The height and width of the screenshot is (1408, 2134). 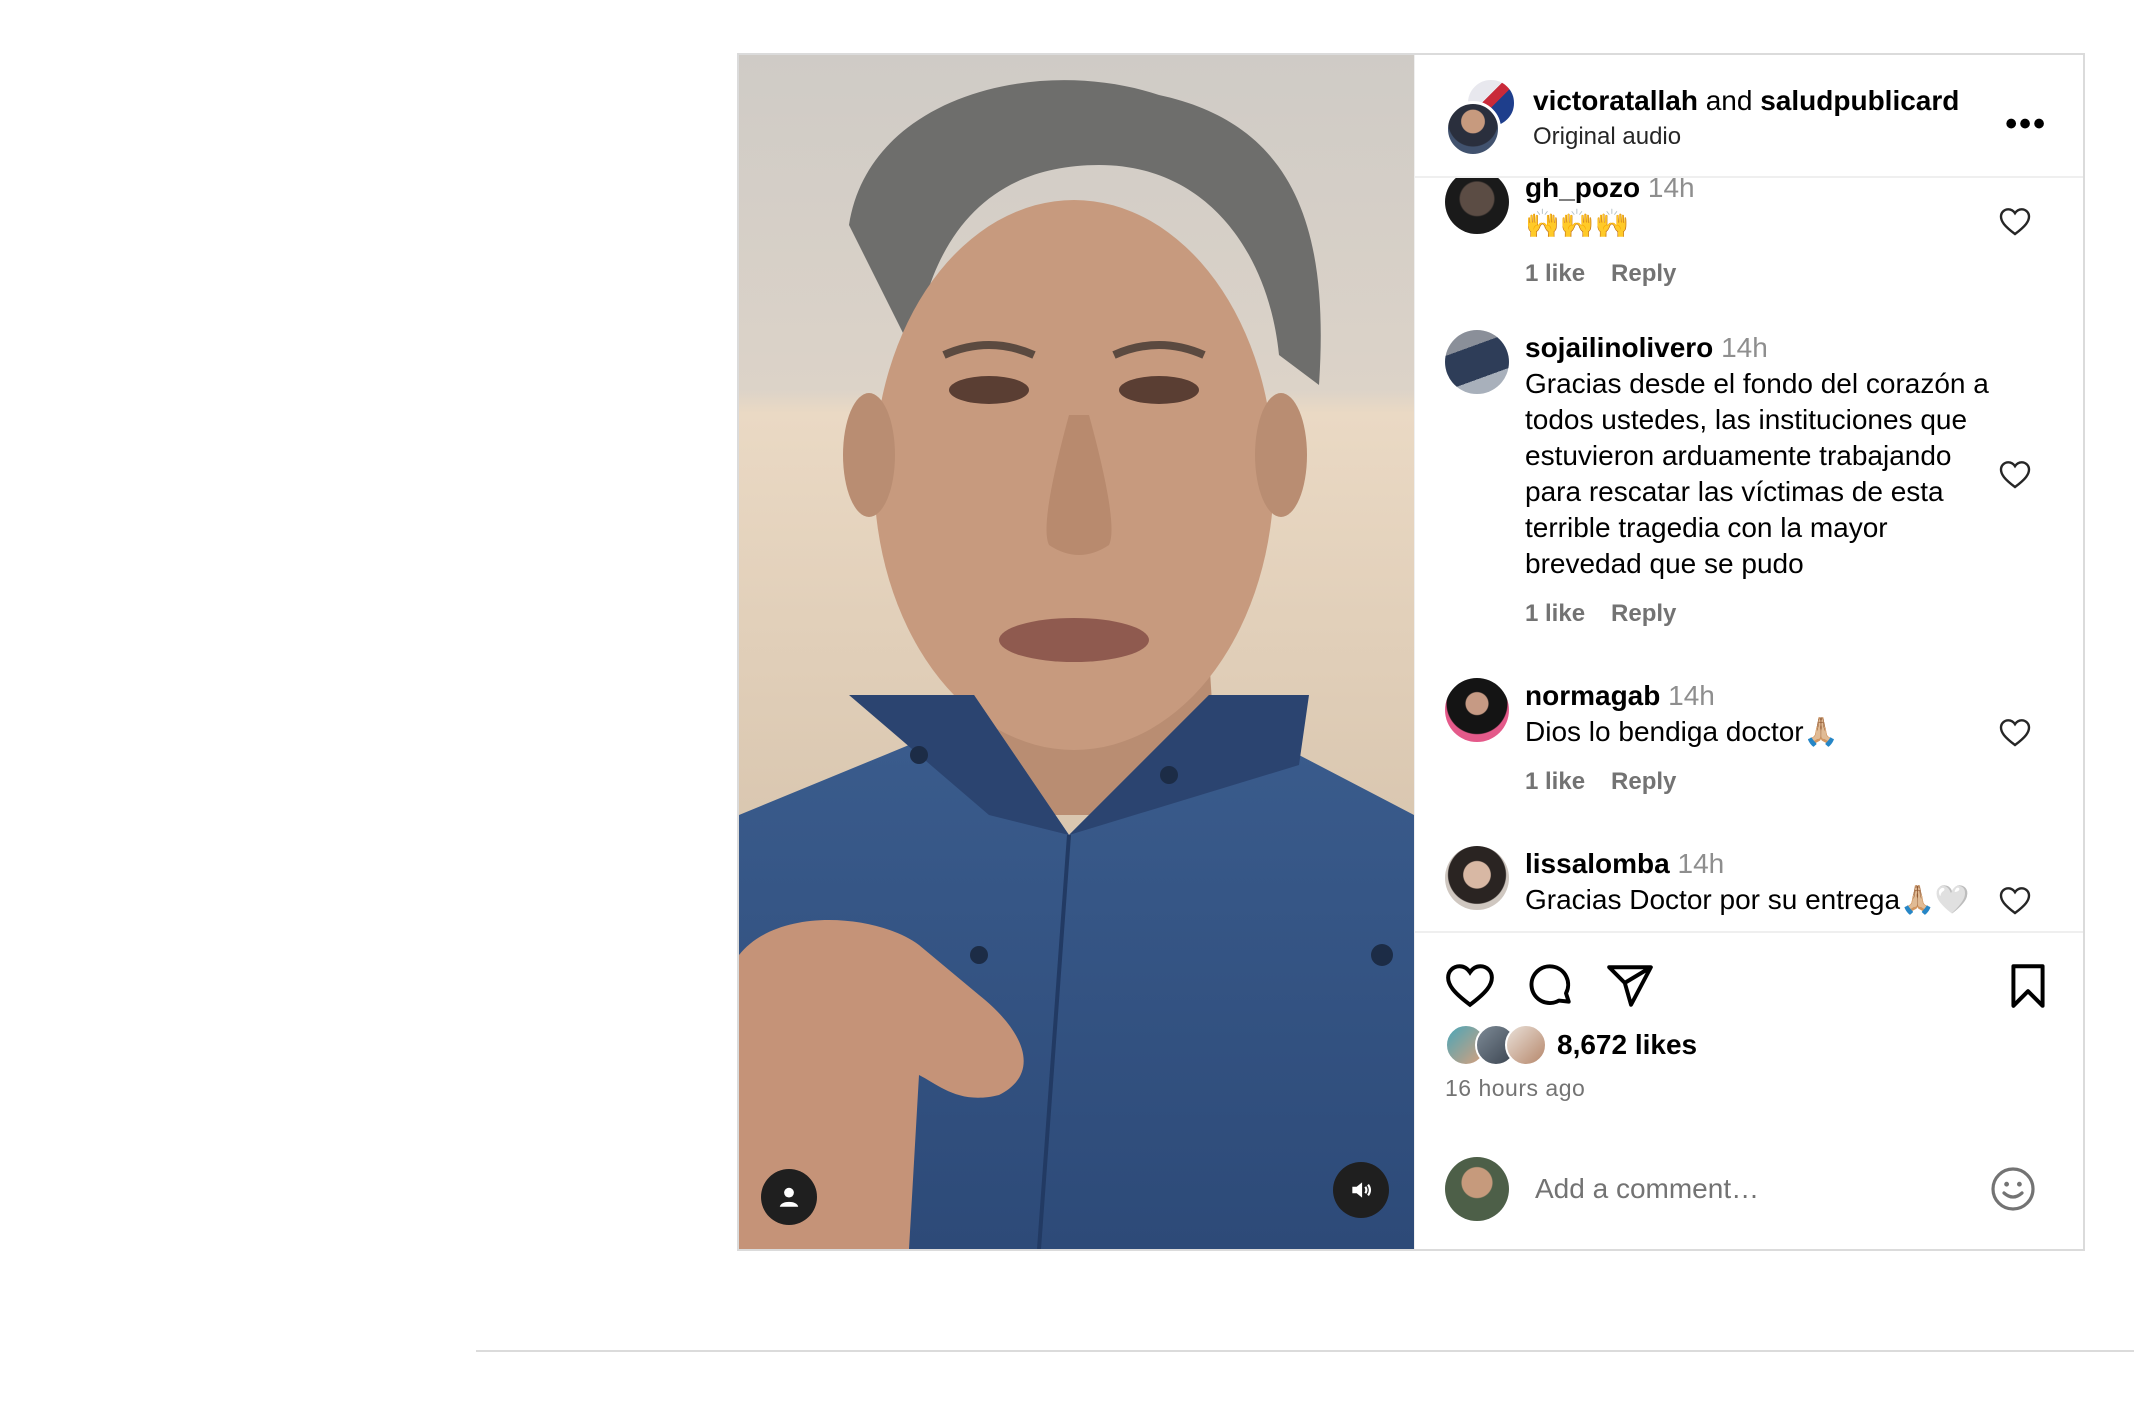 I want to click on user-tag-icon, so click(x=789, y=1197).